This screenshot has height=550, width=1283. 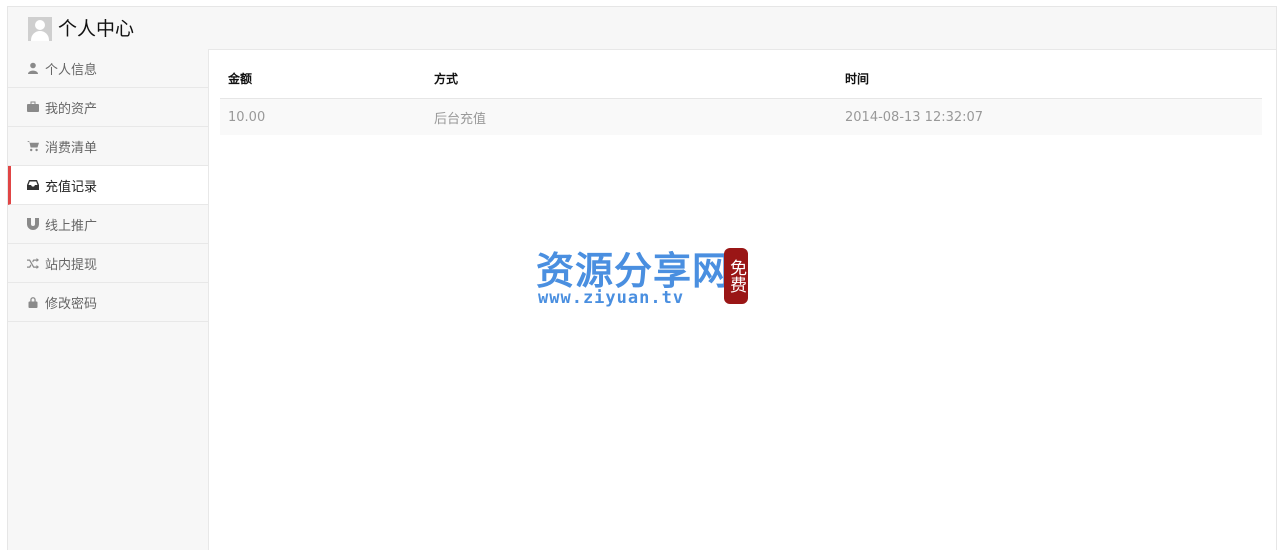 I want to click on watermark-url: www.ziyuan.tv, so click(x=611, y=298).